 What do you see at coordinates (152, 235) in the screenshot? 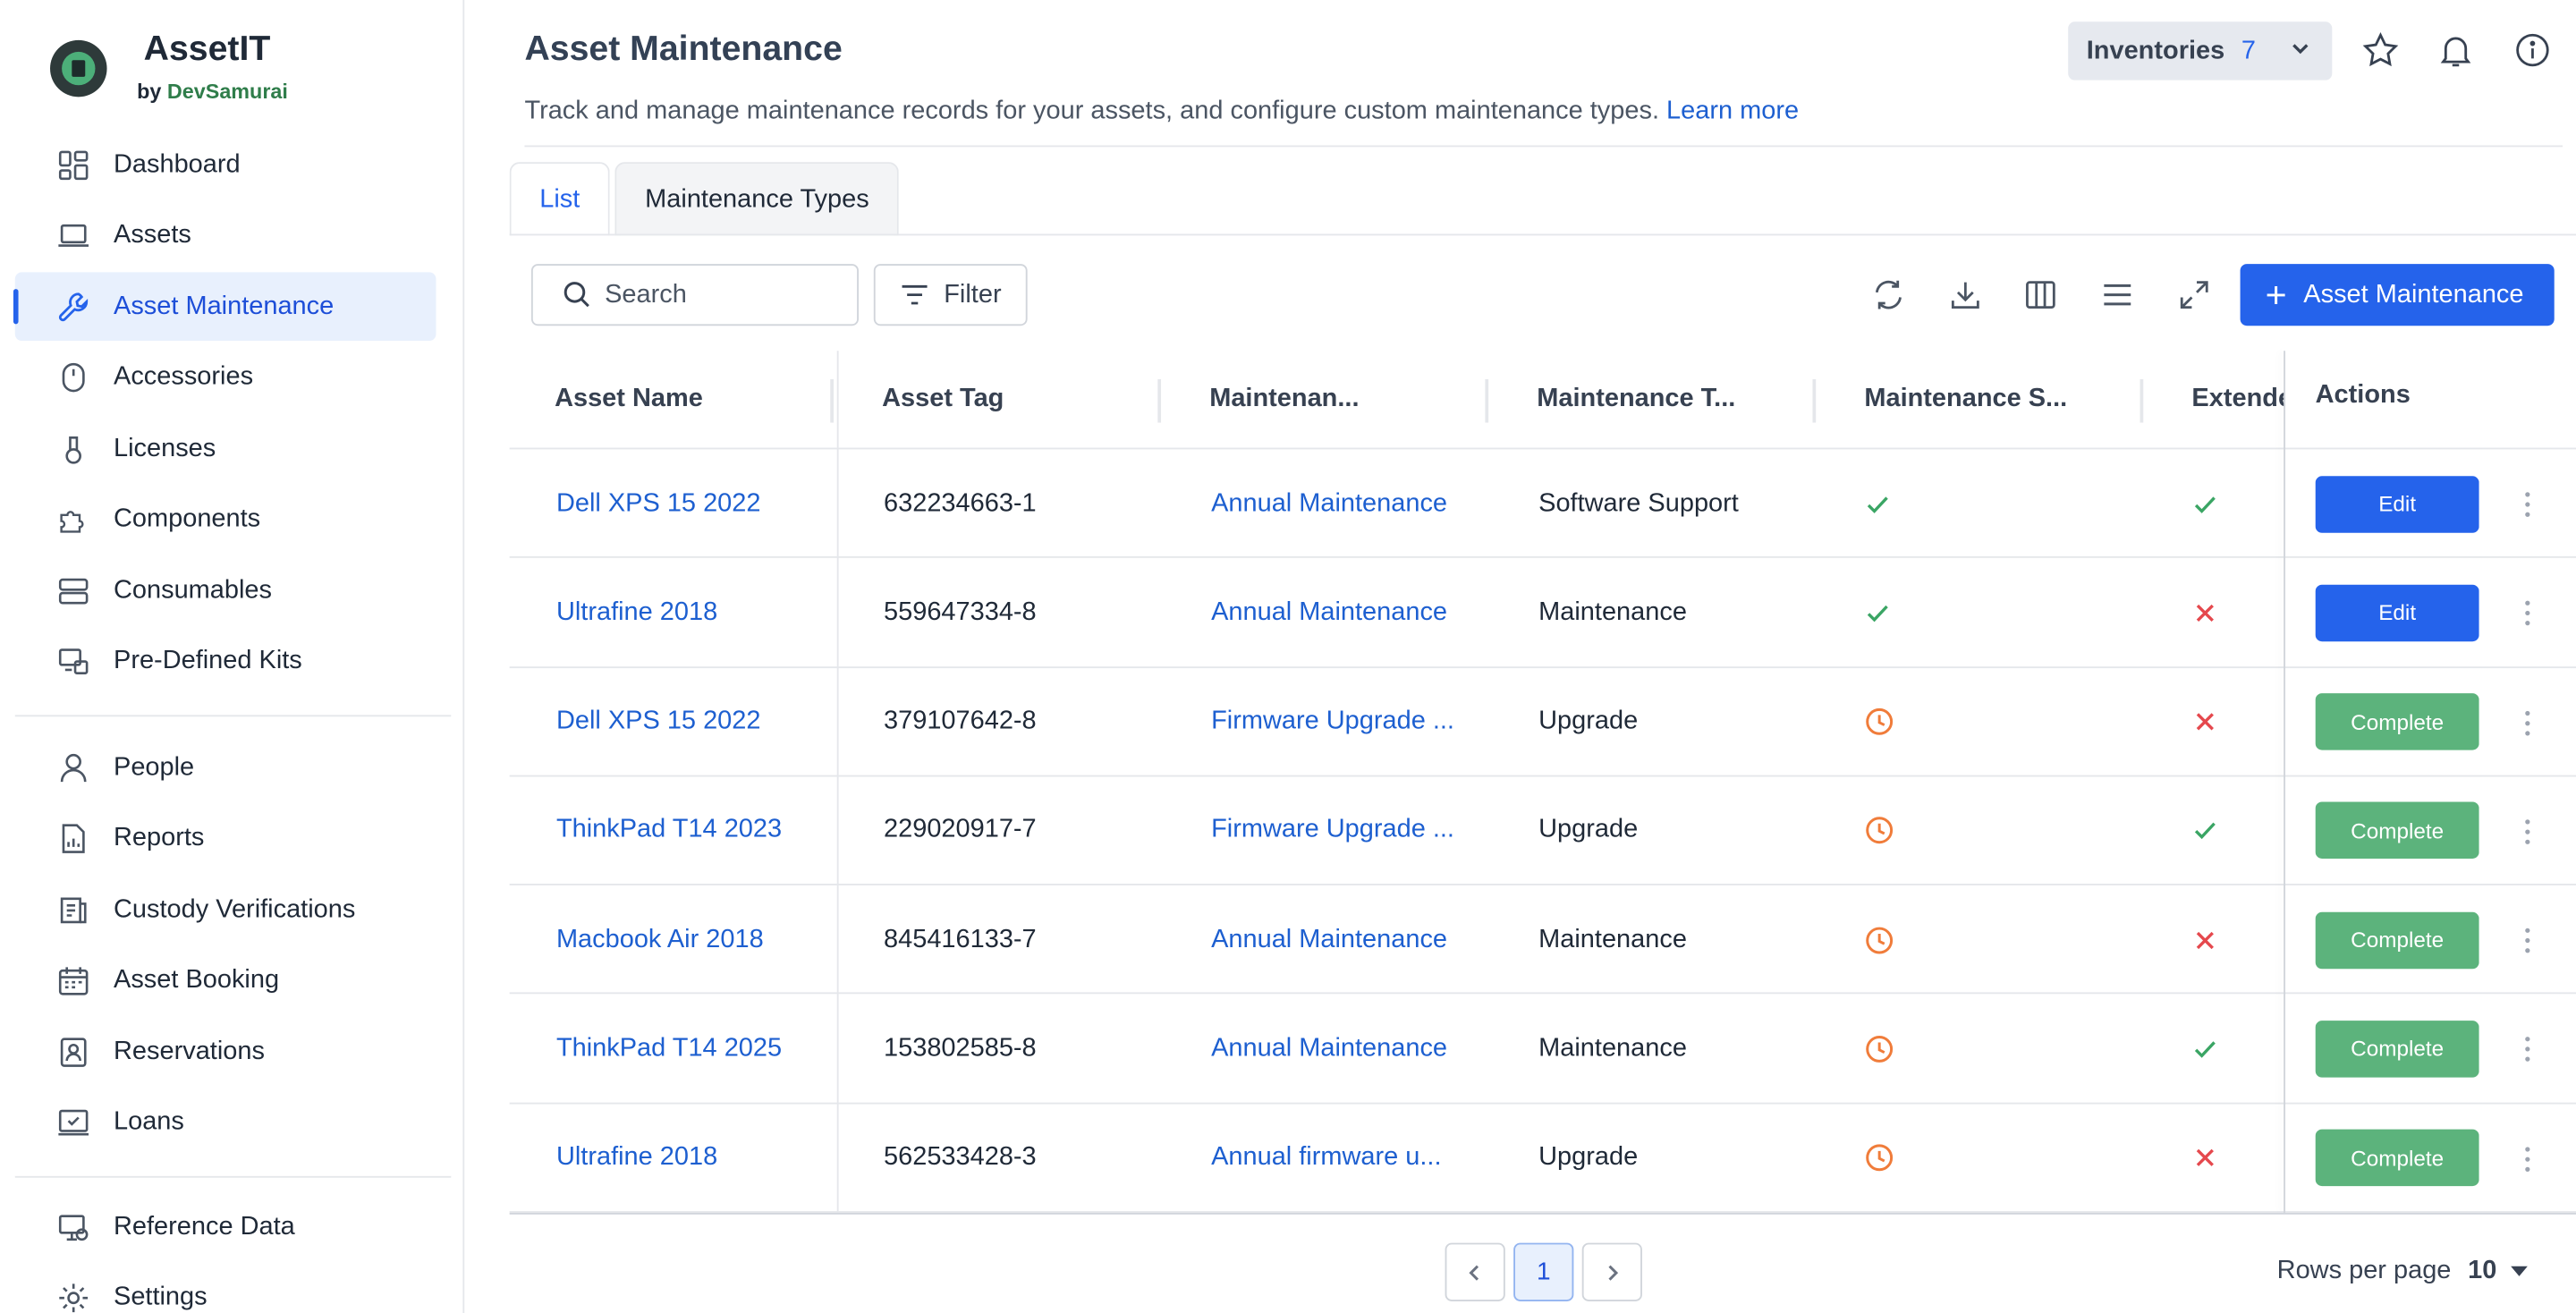
I see `sidebar-item-label: Assets` at bounding box center [152, 235].